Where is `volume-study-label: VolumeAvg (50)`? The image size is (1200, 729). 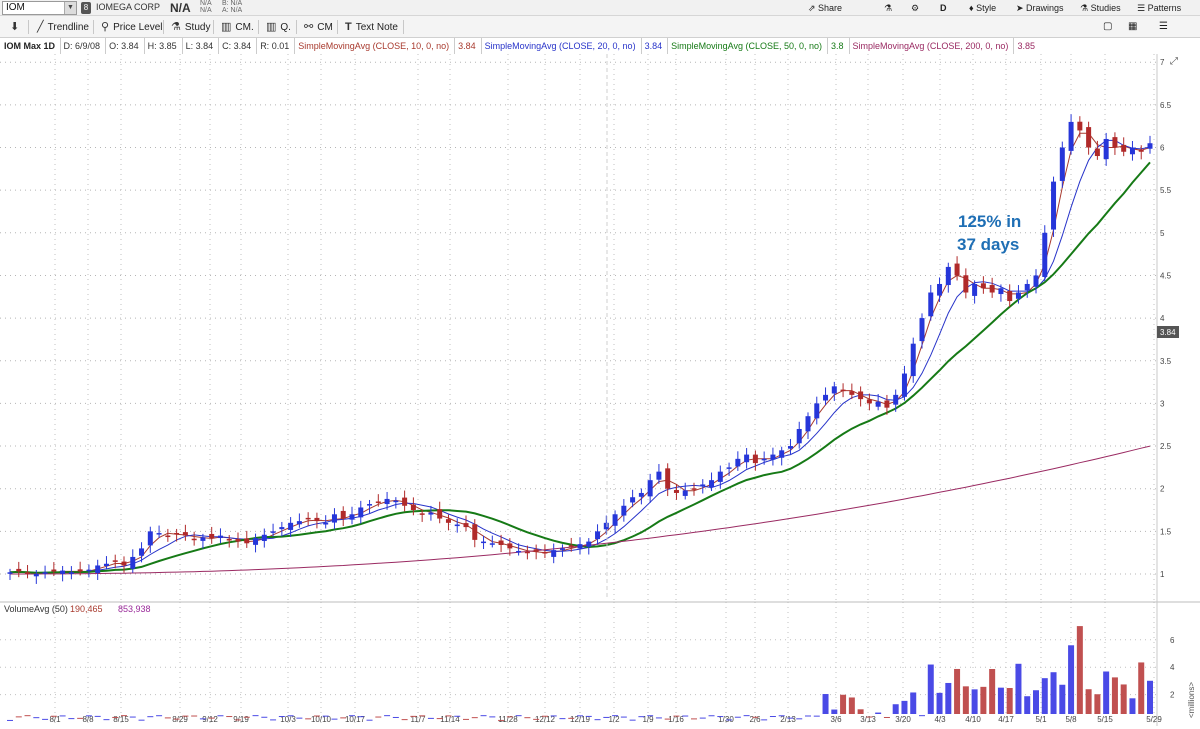
volume-study-label: VolumeAvg (50) is located at coordinates (36, 609).